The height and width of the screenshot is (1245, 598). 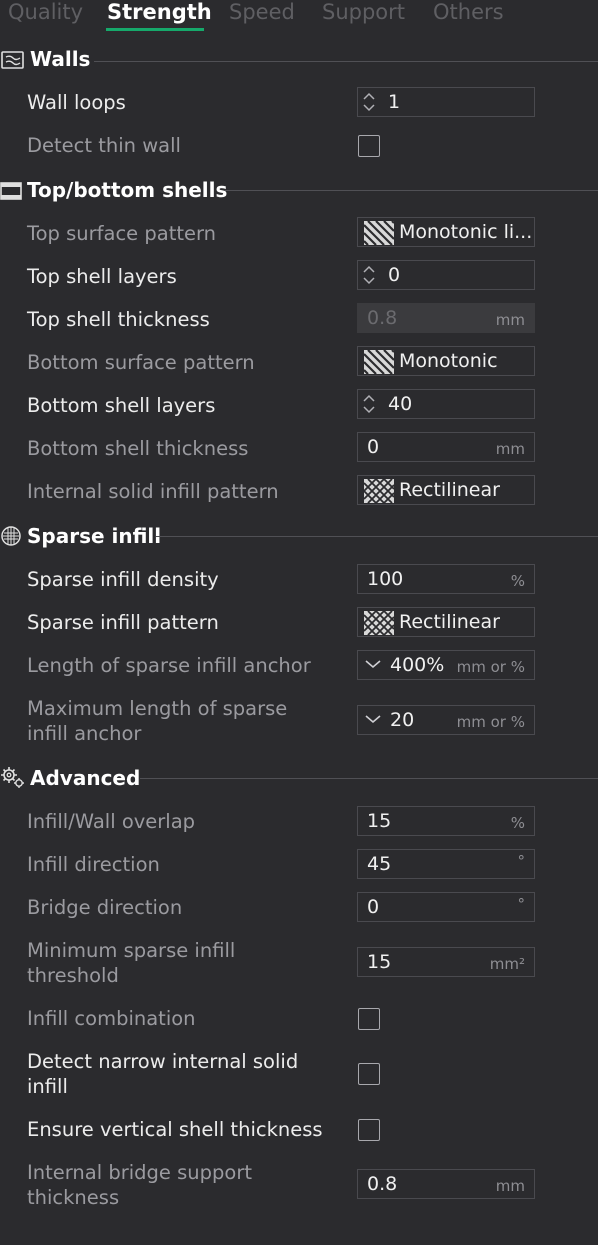 What do you see at coordinates (11, 536) in the screenshot?
I see `sparse-infill-icon` at bounding box center [11, 536].